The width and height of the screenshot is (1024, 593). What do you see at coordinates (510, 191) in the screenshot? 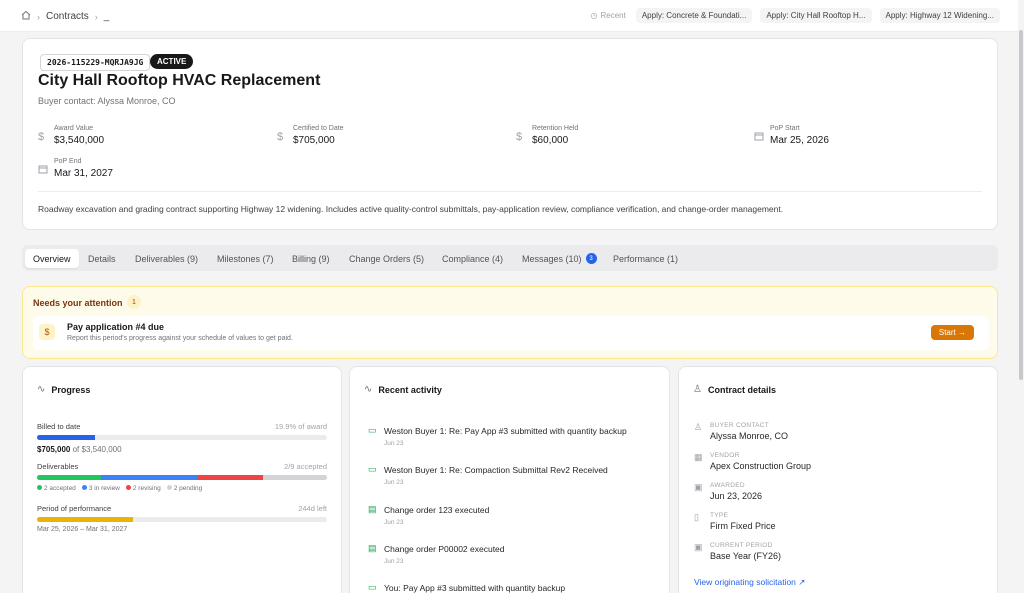
I see `divider` at bounding box center [510, 191].